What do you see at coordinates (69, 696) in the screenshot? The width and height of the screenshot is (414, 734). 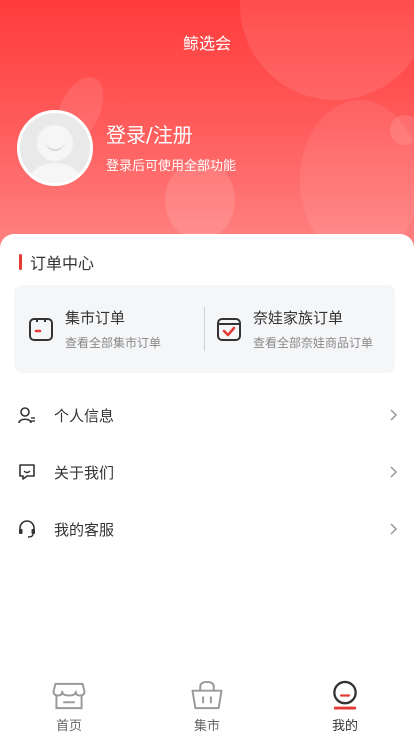 I see `store-icon` at bounding box center [69, 696].